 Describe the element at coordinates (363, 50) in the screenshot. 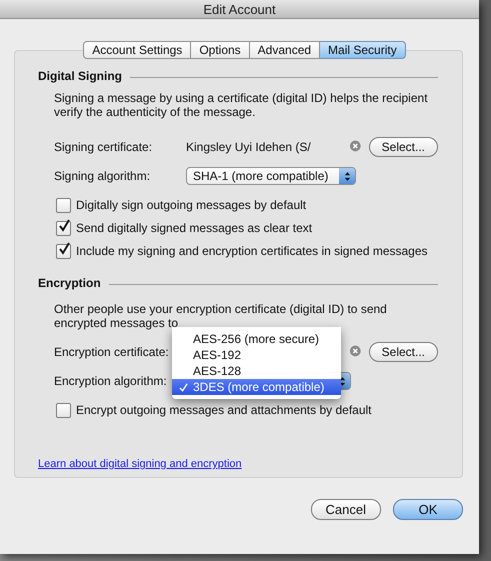

I see `tab: Mail Security` at that location.